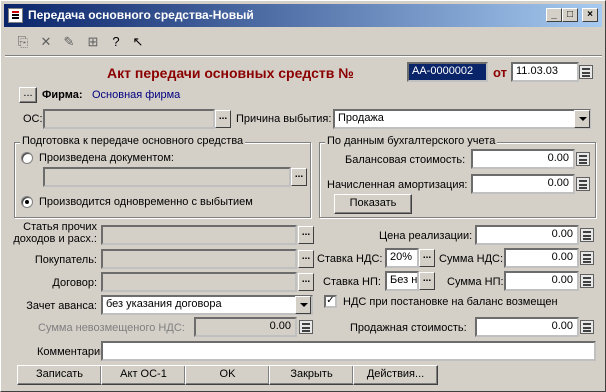  Describe the element at coordinates (348, 351) in the screenshot. I see `comment-field` at that location.